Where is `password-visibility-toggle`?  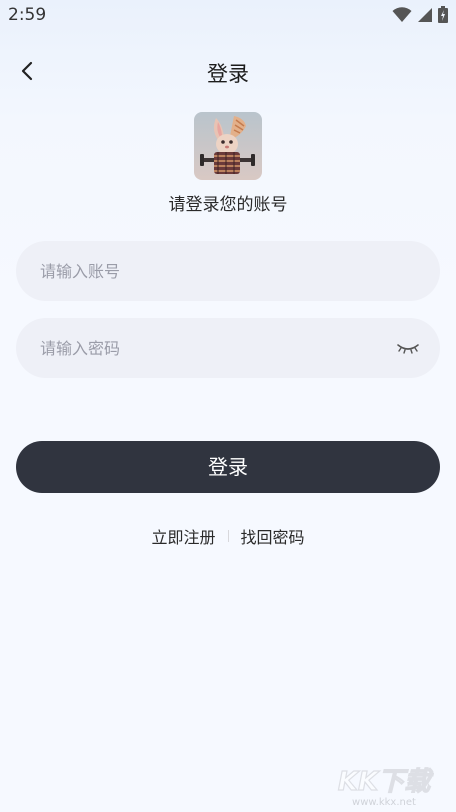
password-visibility-toggle is located at coordinates (408, 348).